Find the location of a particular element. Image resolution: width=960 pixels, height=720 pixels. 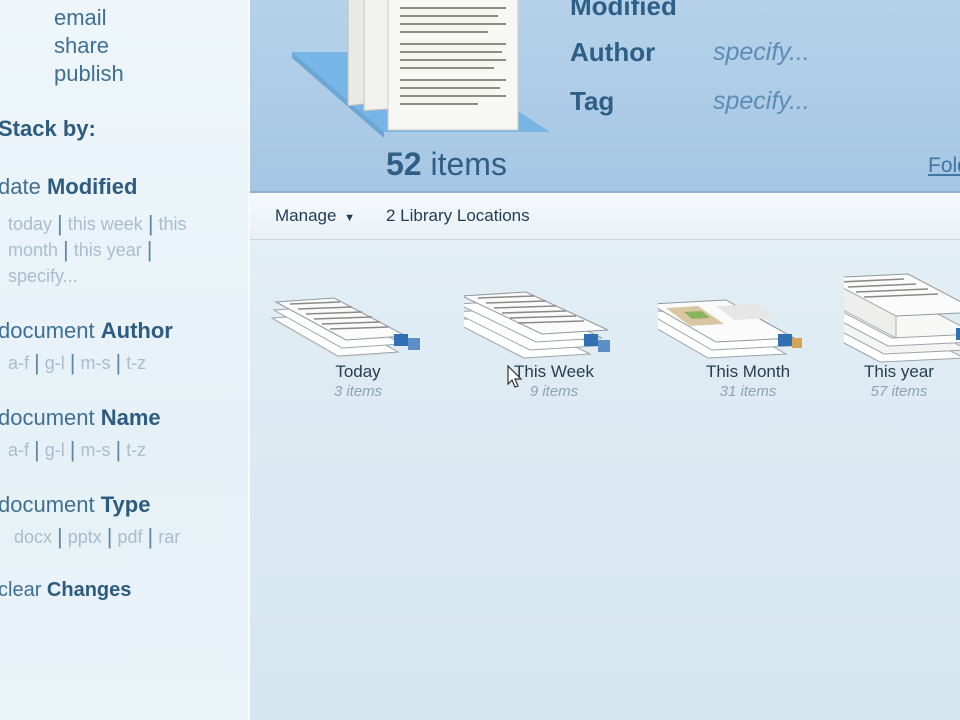

stack-label: This year is located at coordinates (899, 371).